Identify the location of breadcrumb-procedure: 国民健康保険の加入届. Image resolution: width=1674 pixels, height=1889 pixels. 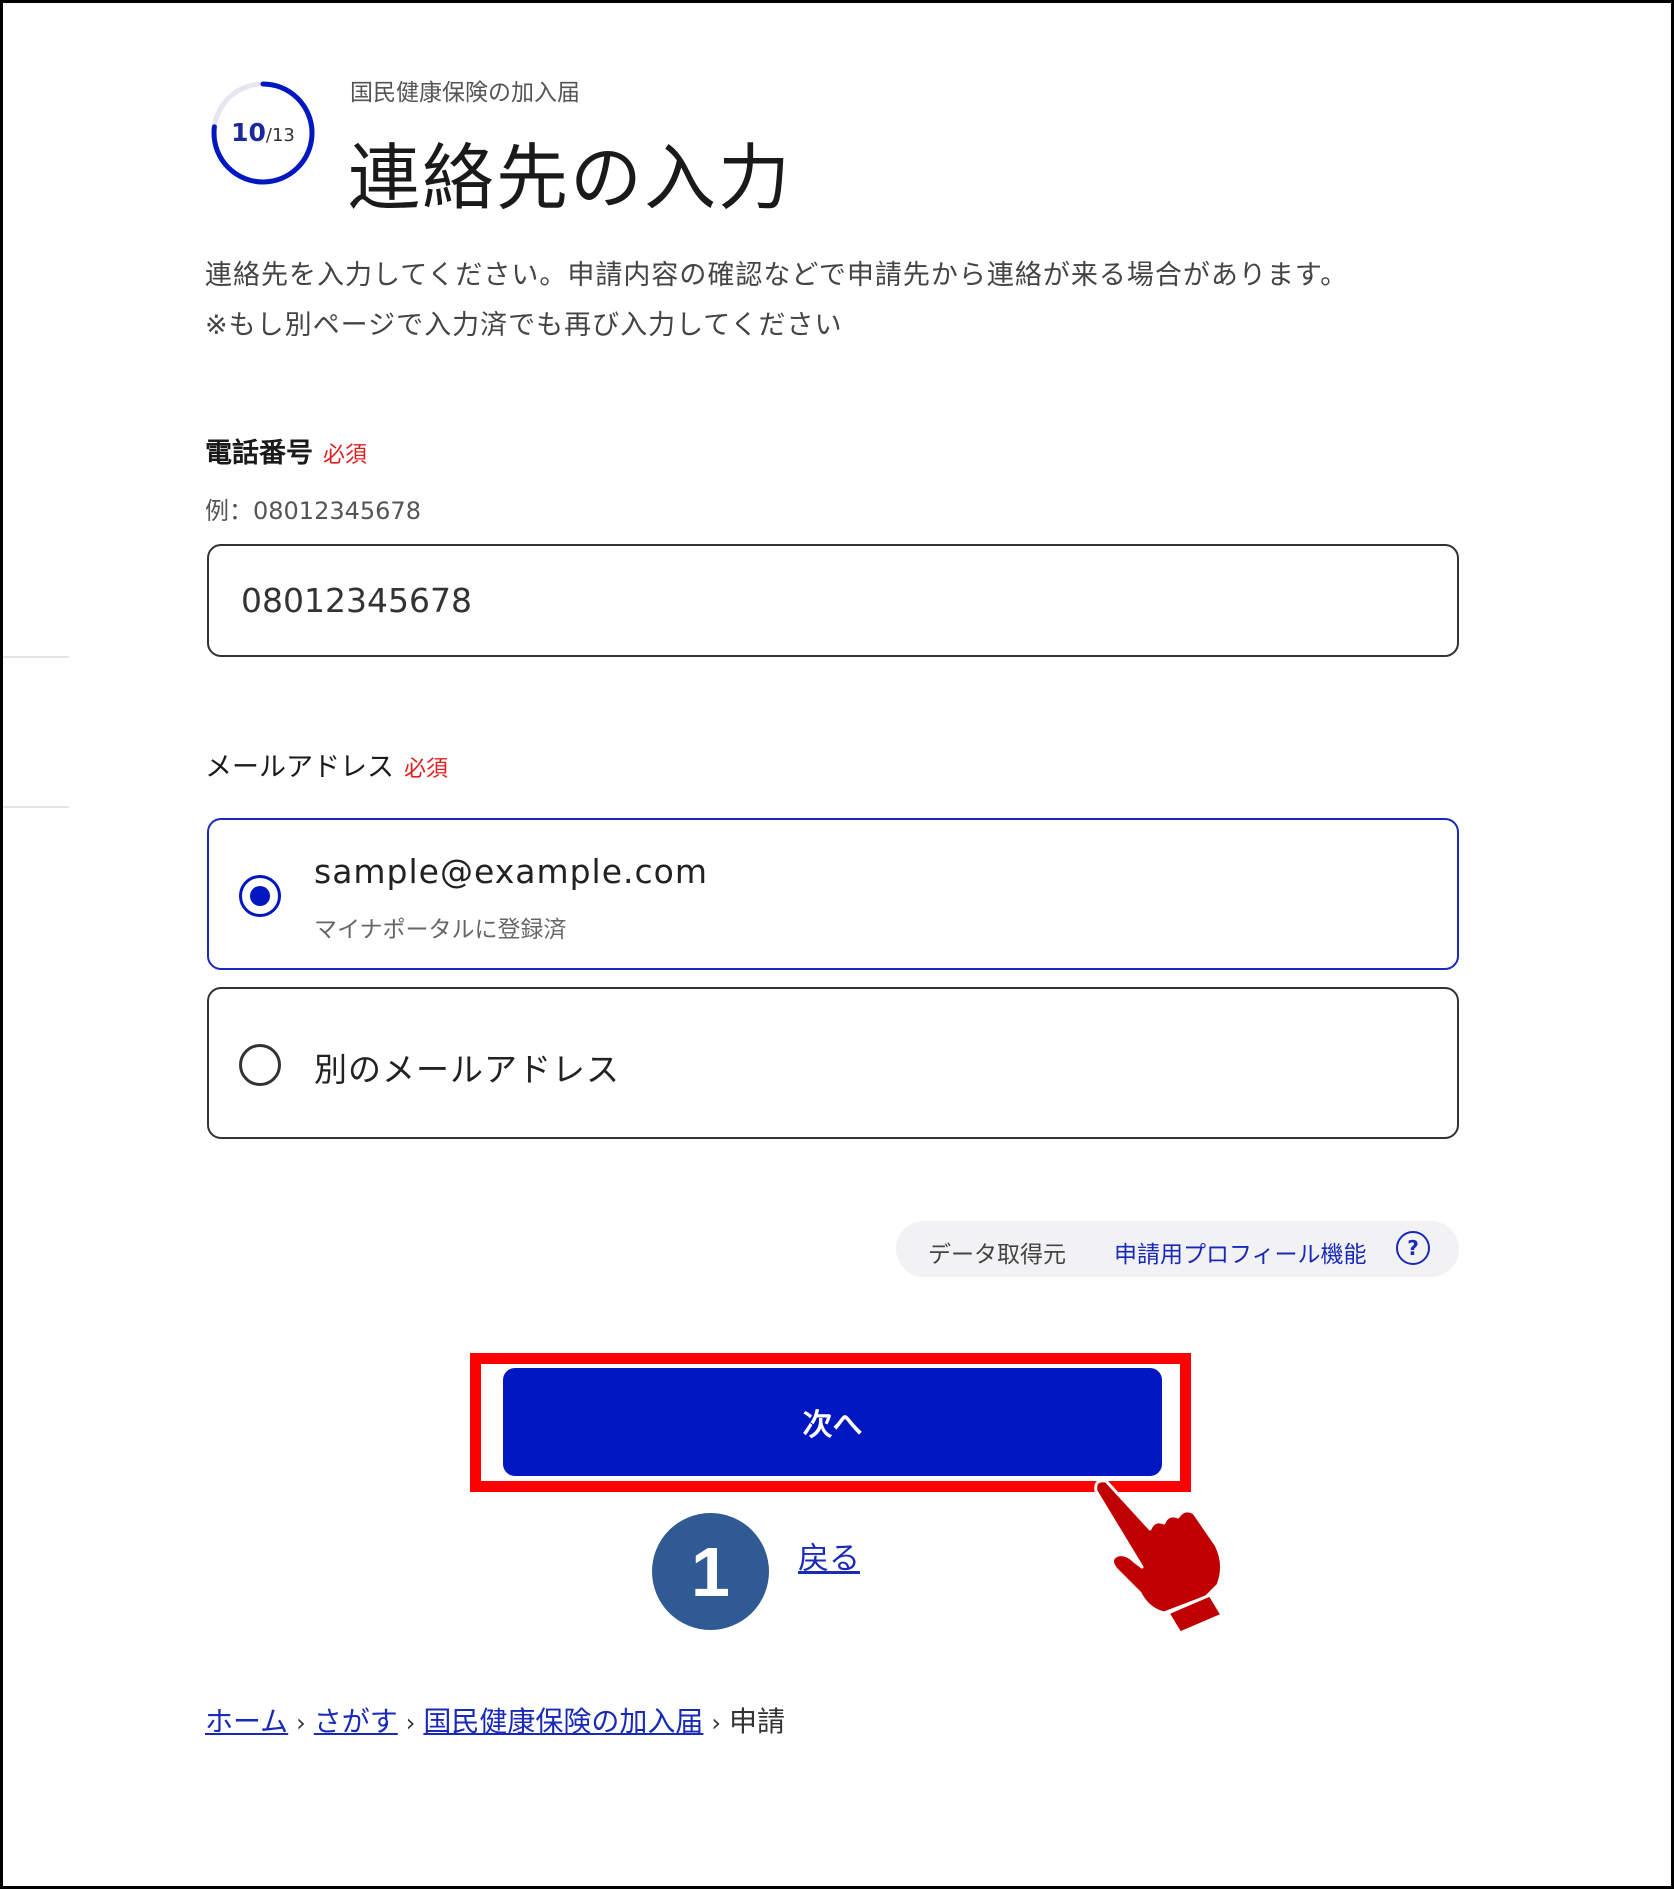
(563, 1721).